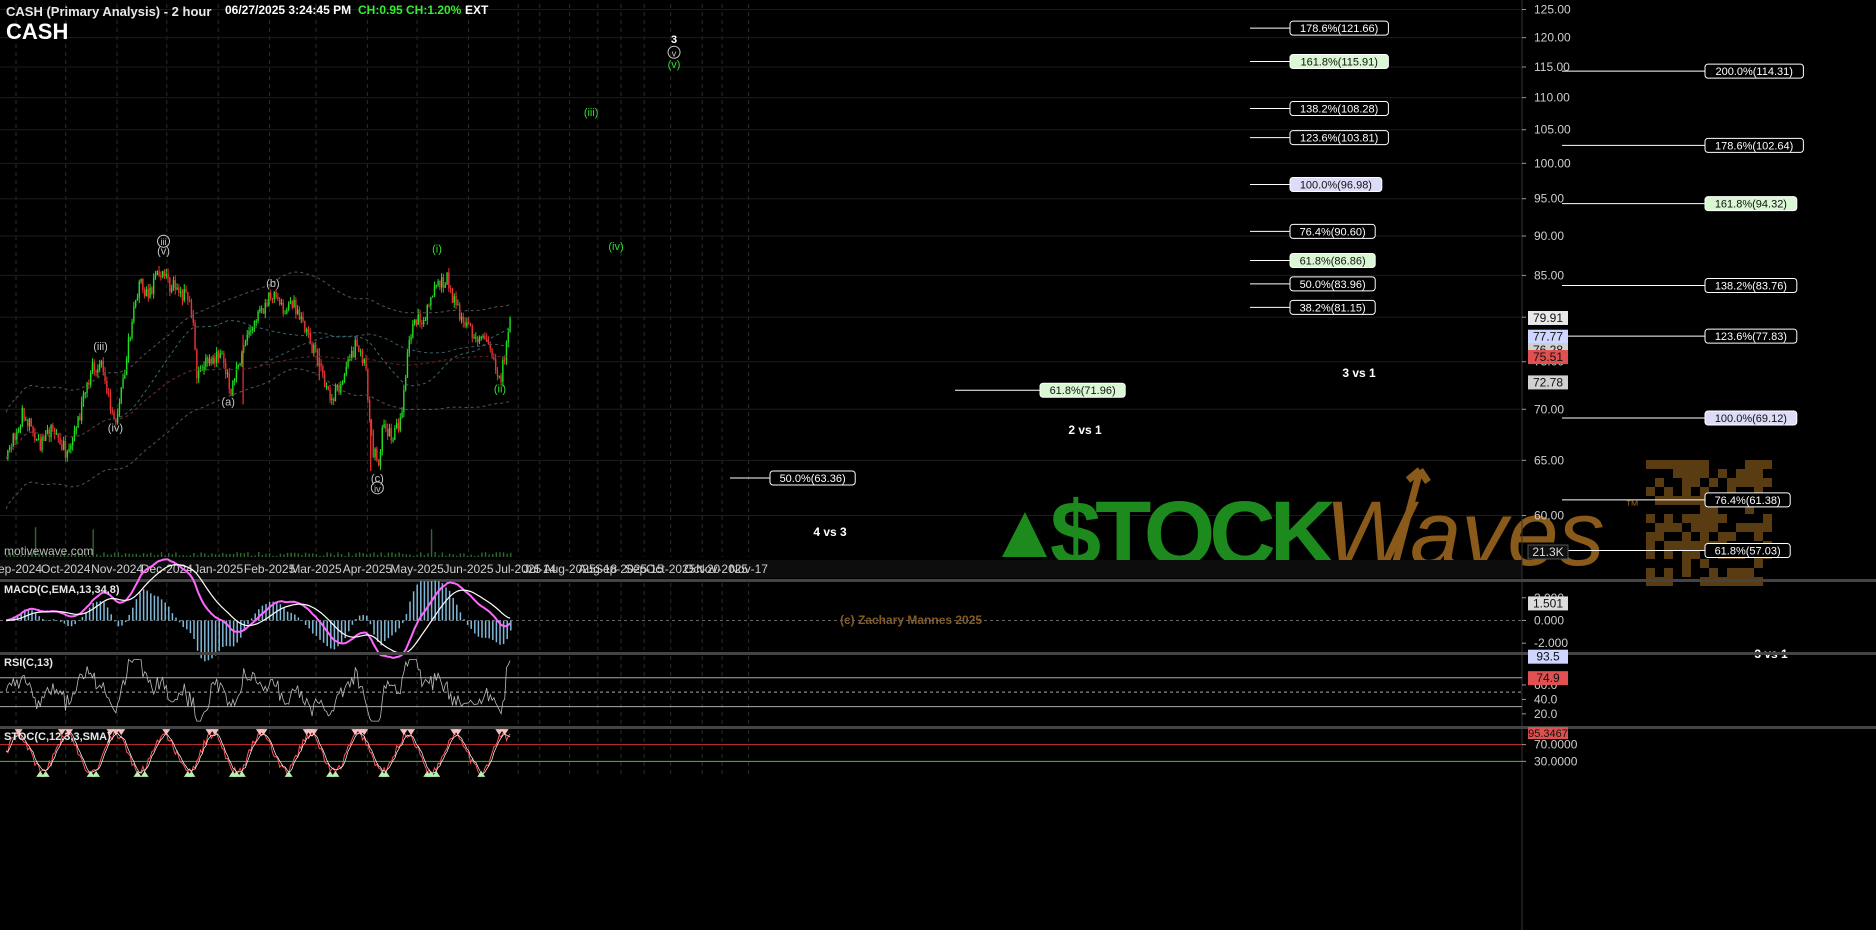  What do you see at coordinates (272, 284) in the screenshot?
I see `wave-label: (b)` at bounding box center [272, 284].